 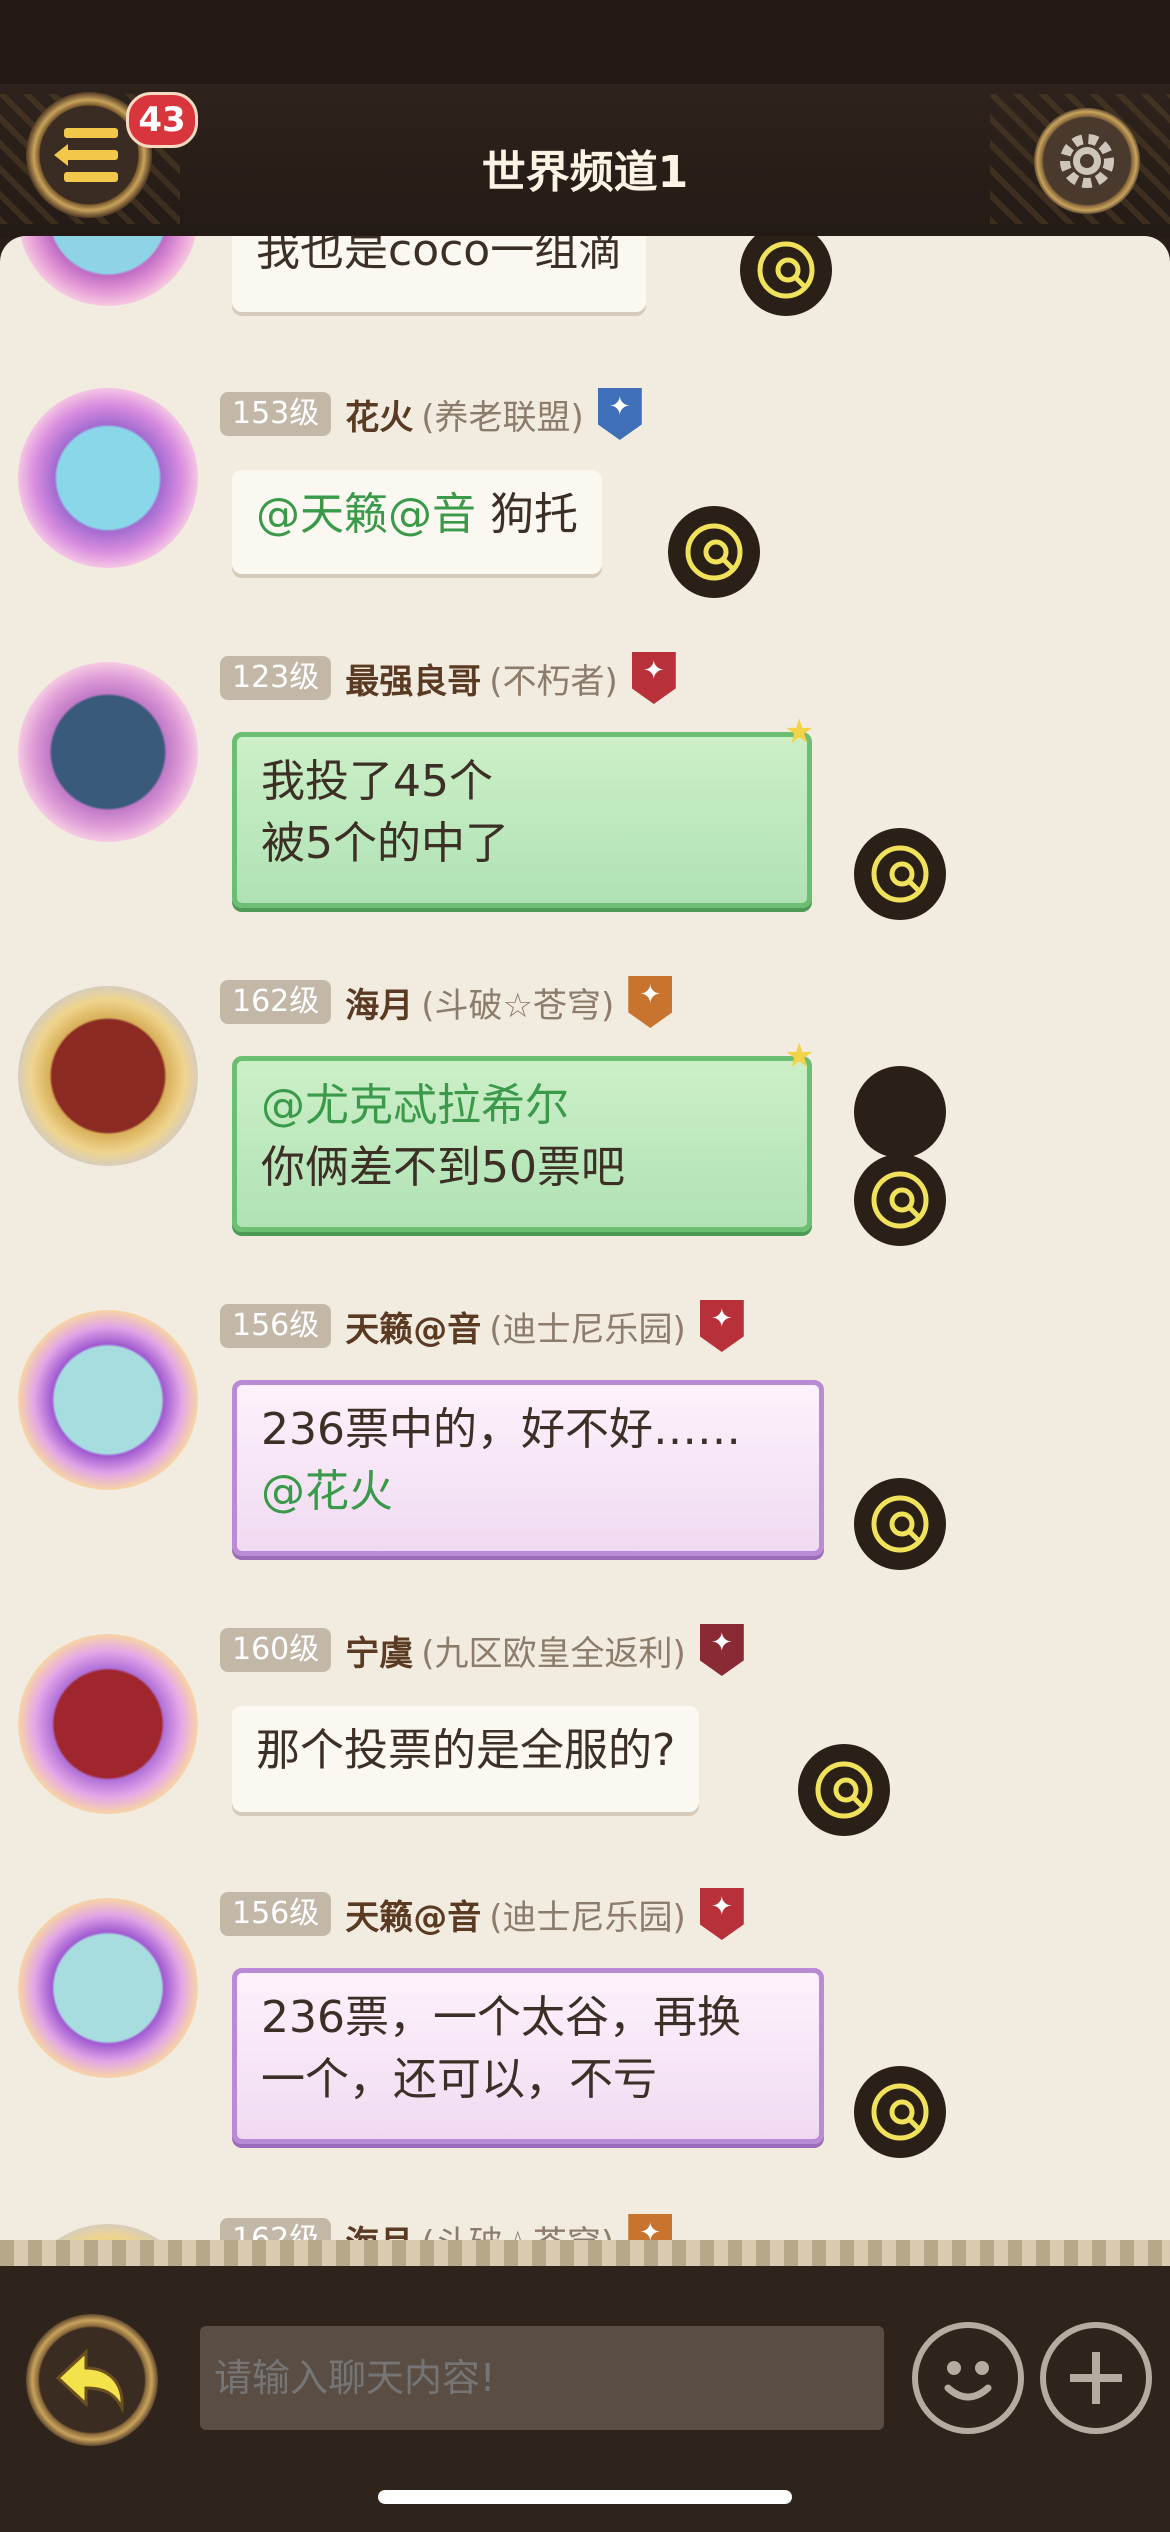 I want to click on gear-icon, so click(x=1087, y=161).